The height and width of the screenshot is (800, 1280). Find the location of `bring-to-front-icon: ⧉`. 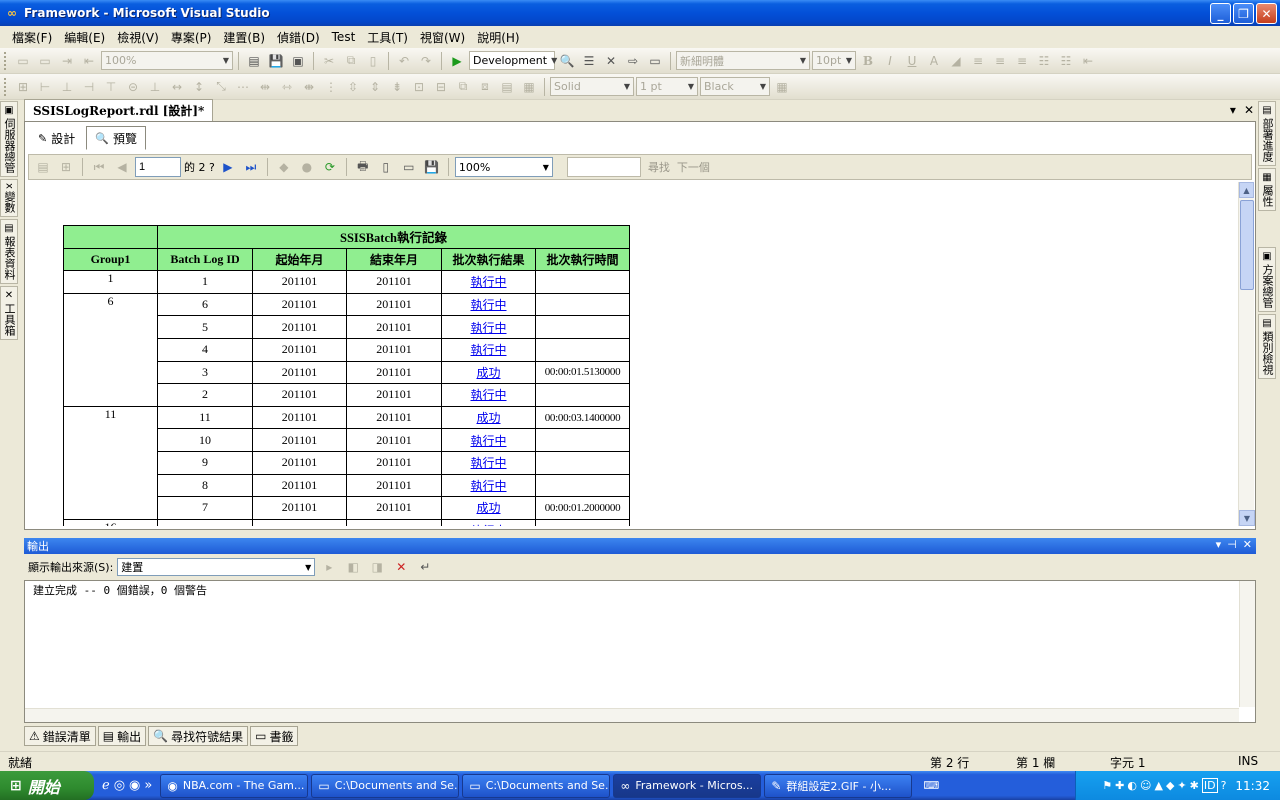

bring-to-front-icon: ⧉ is located at coordinates (463, 87).